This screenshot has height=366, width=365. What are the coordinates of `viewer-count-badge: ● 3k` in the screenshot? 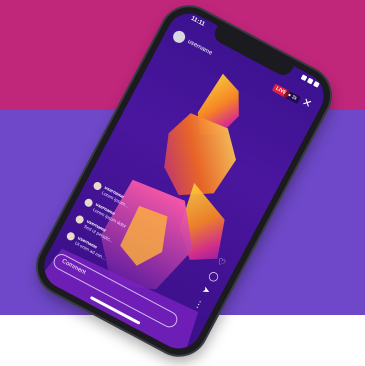 It's located at (292, 97).